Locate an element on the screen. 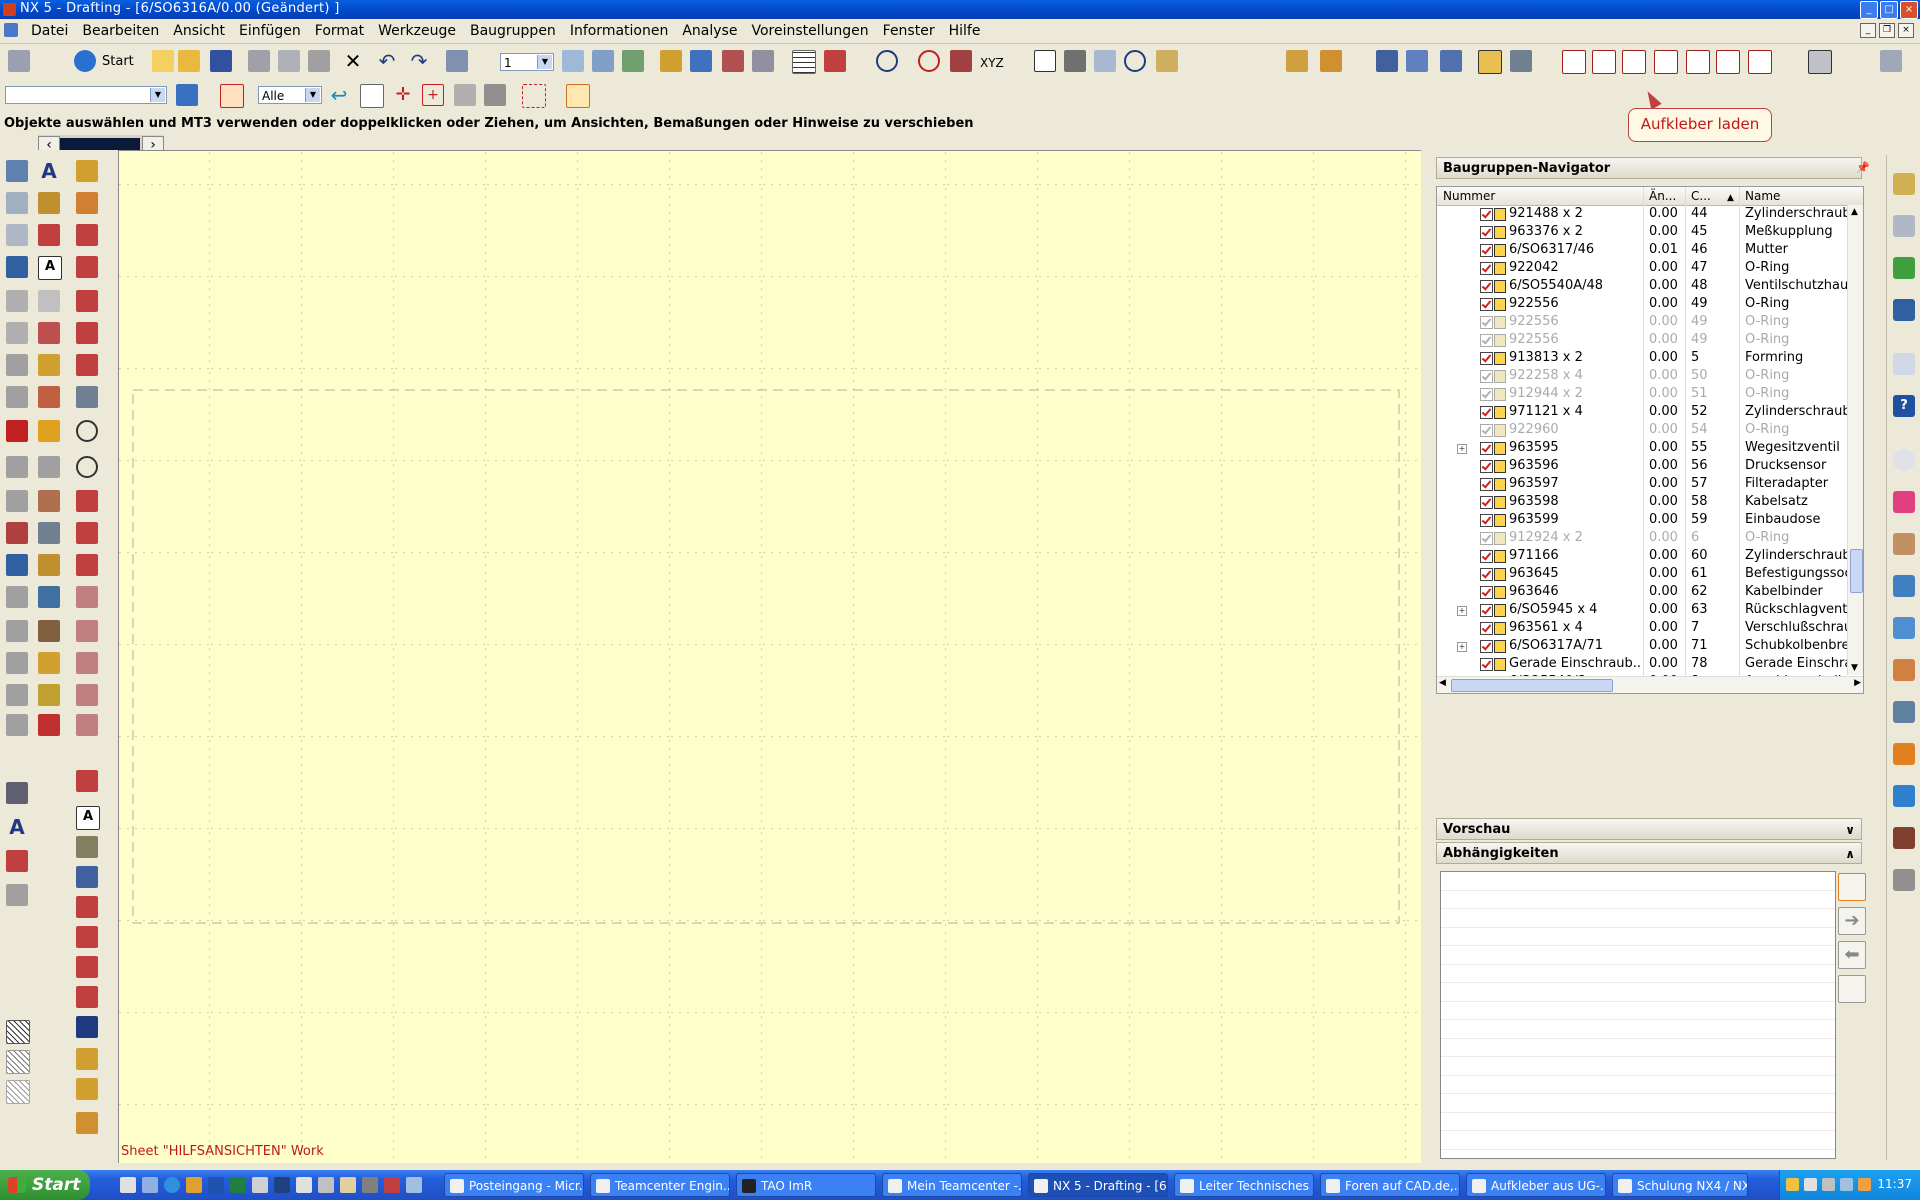 The width and height of the screenshot is (1920, 1200). area-fill-icon is located at coordinates (18, 1062).